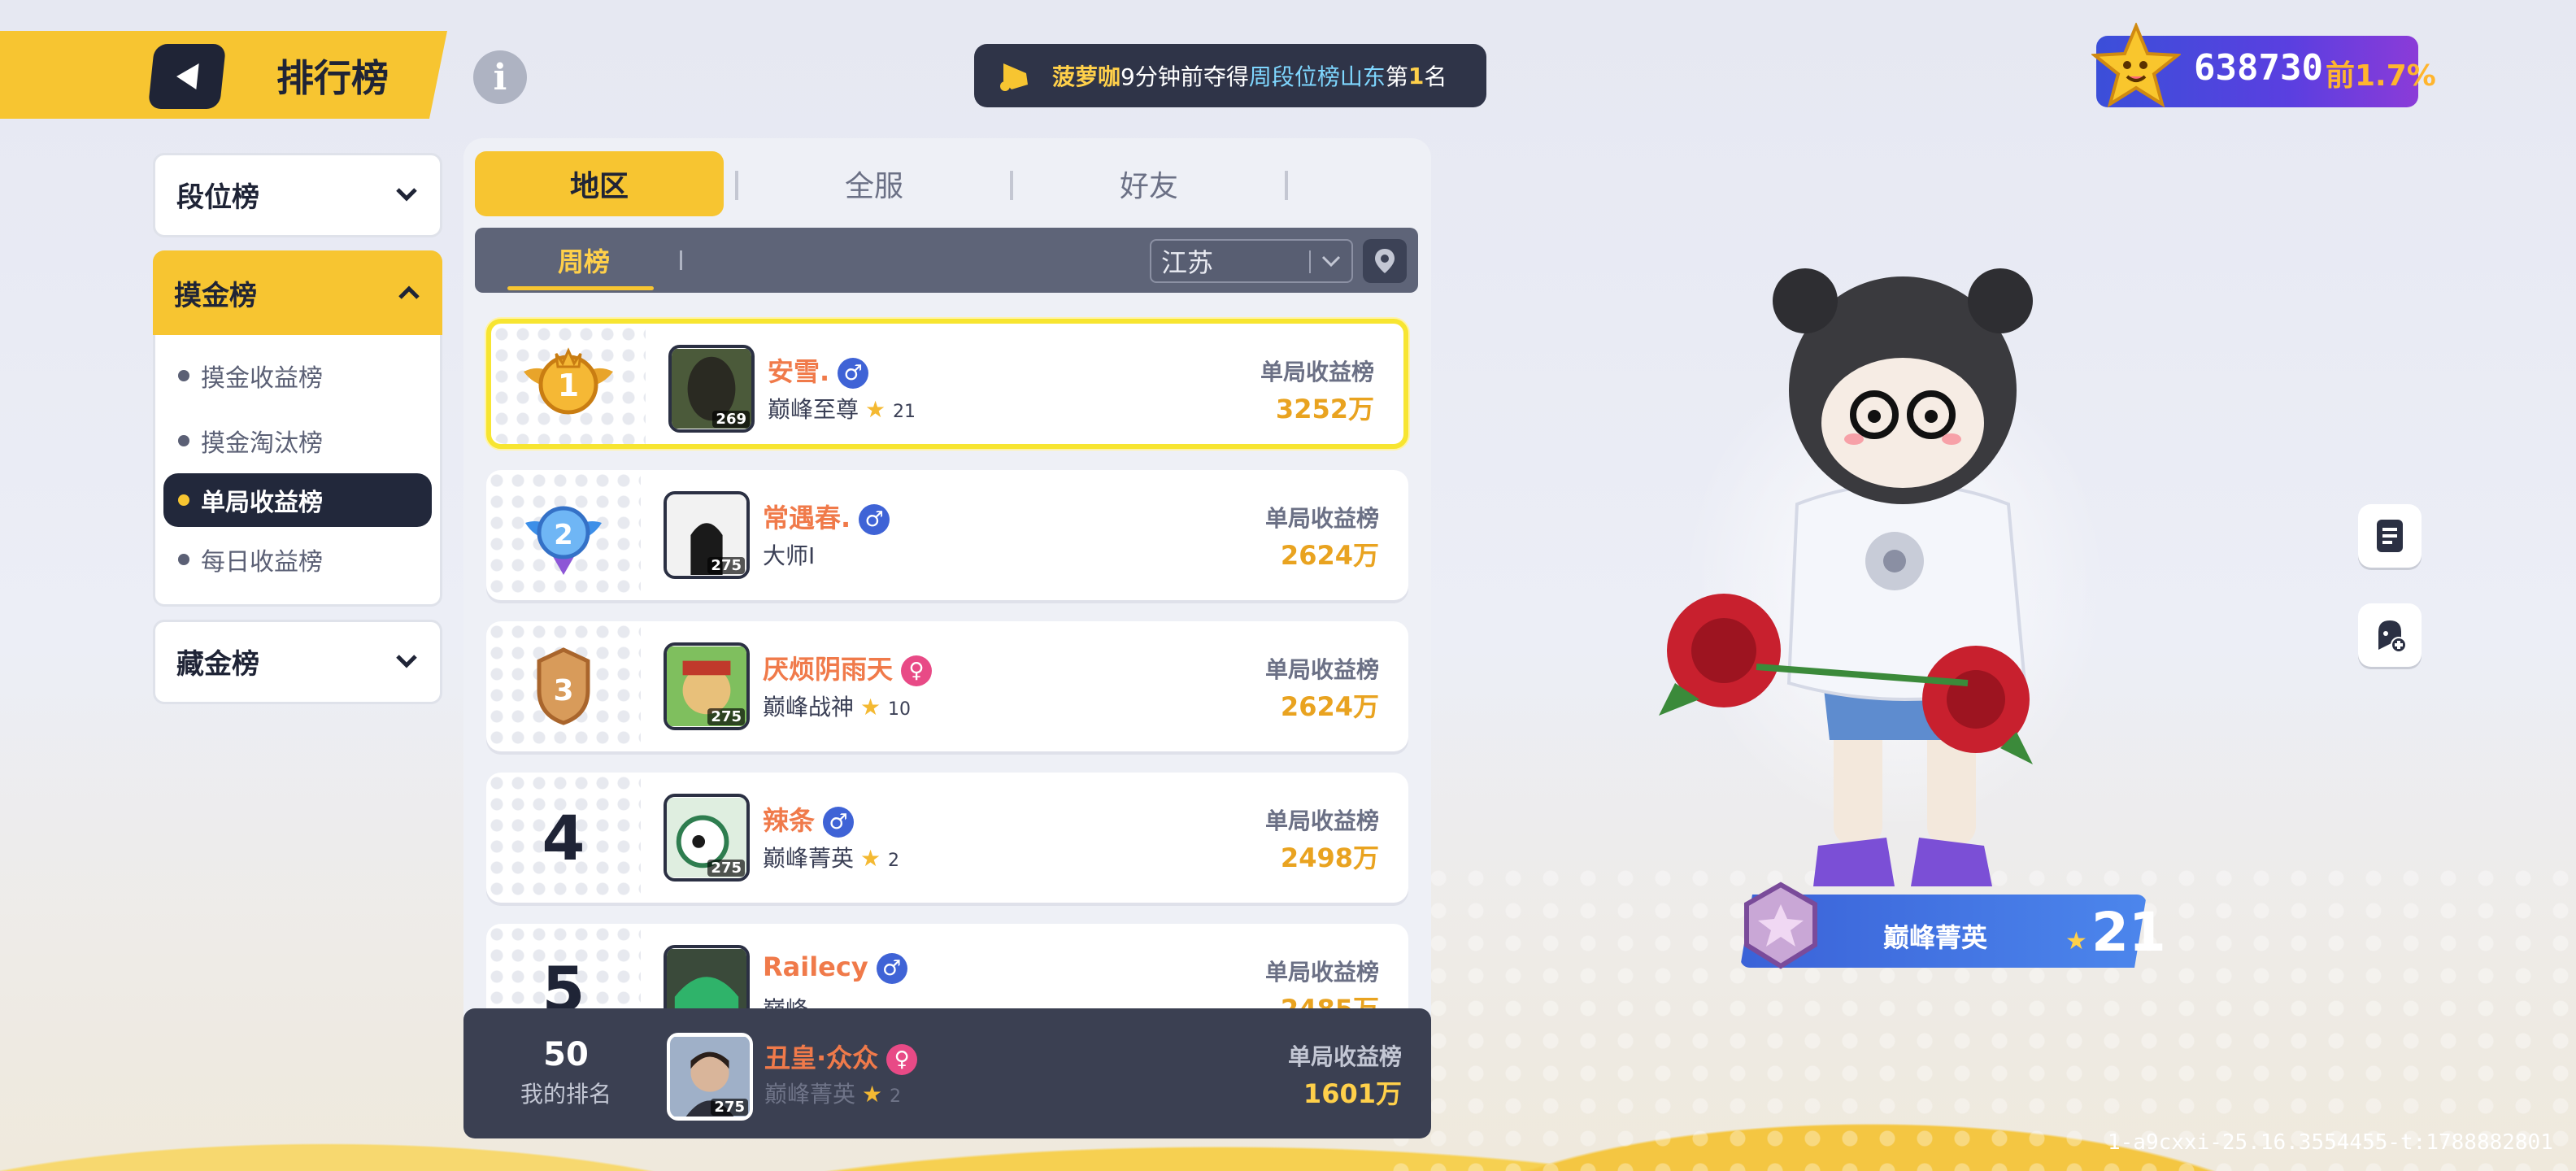 The image size is (2576, 1171). I want to click on svg-text: 3, so click(563, 691).